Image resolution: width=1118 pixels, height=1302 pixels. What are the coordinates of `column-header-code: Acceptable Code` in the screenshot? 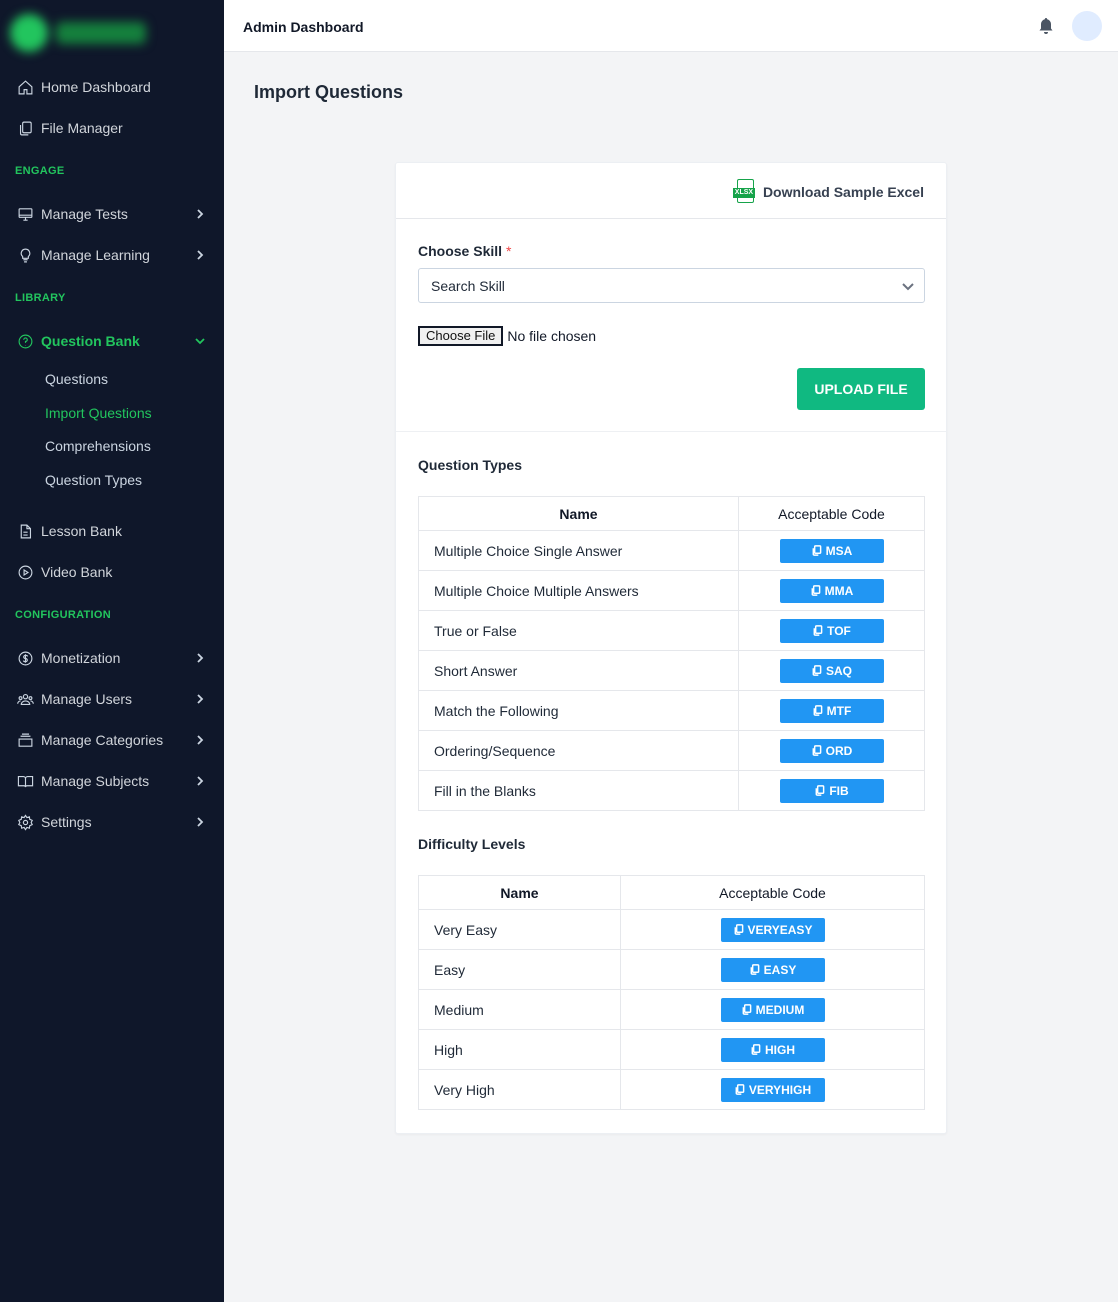 It's located at (772, 892).